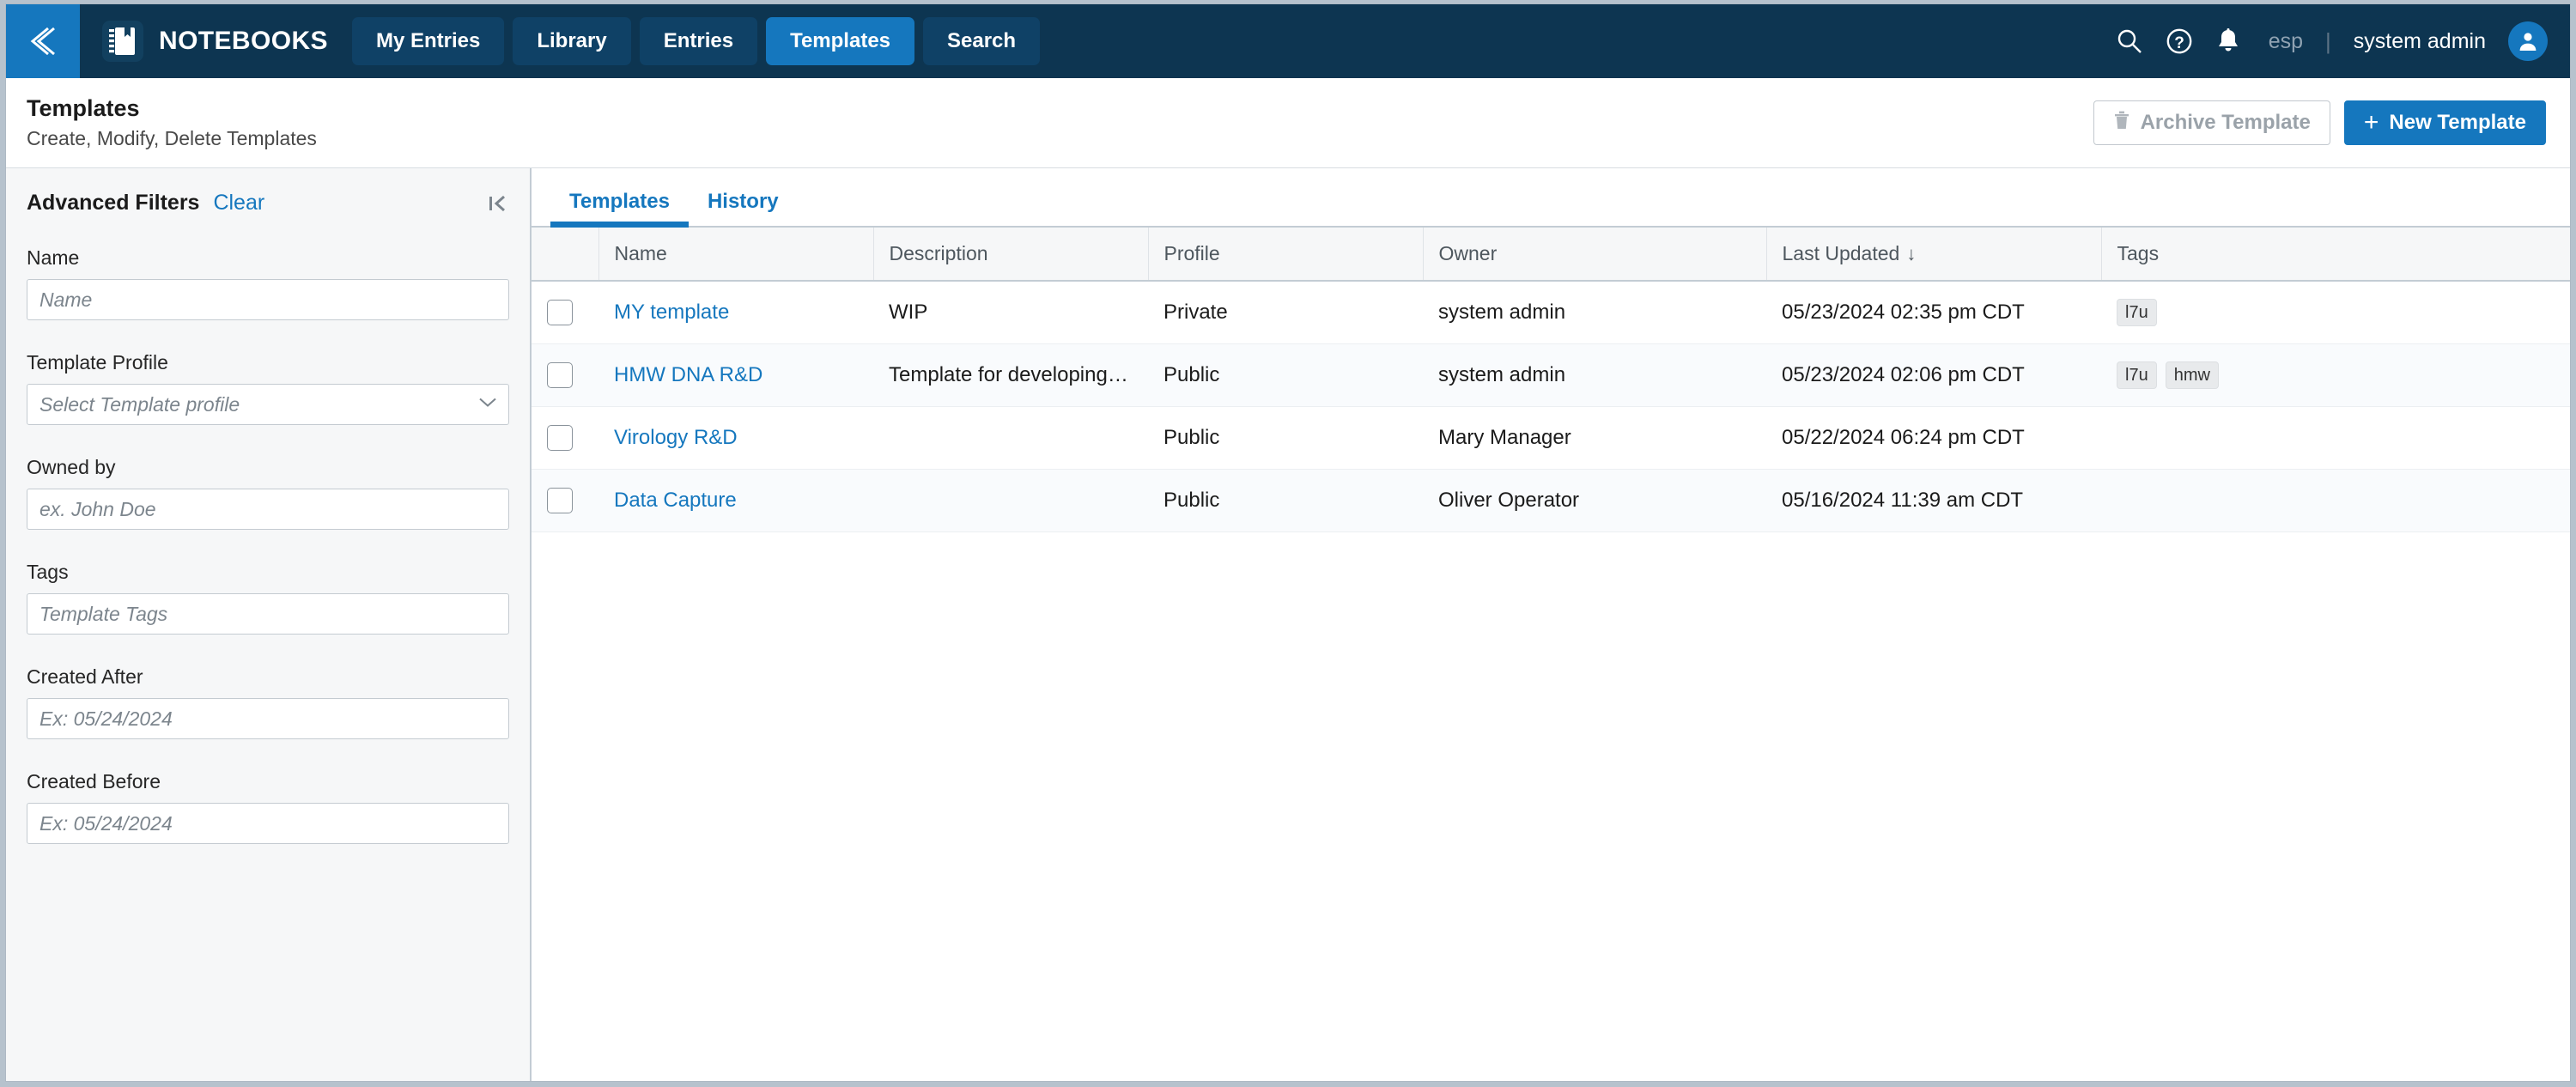 The height and width of the screenshot is (1087, 2576). I want to click on brand: NOTEBOOKS, so click(216, 41).